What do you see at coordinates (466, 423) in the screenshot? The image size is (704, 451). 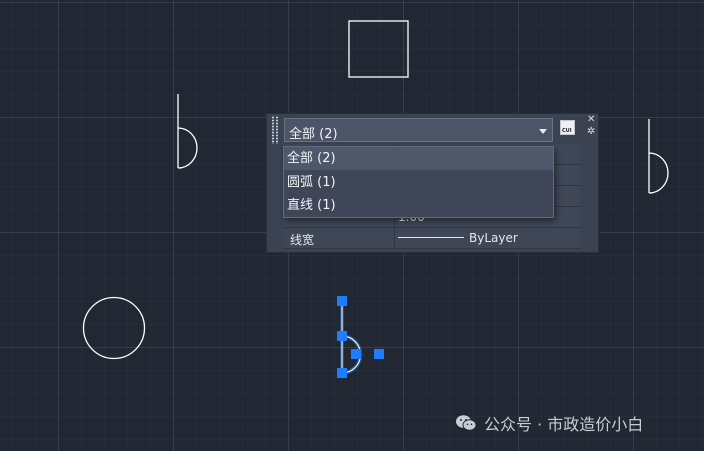 I see `wechat-icon` at bounding box center [466, 423].